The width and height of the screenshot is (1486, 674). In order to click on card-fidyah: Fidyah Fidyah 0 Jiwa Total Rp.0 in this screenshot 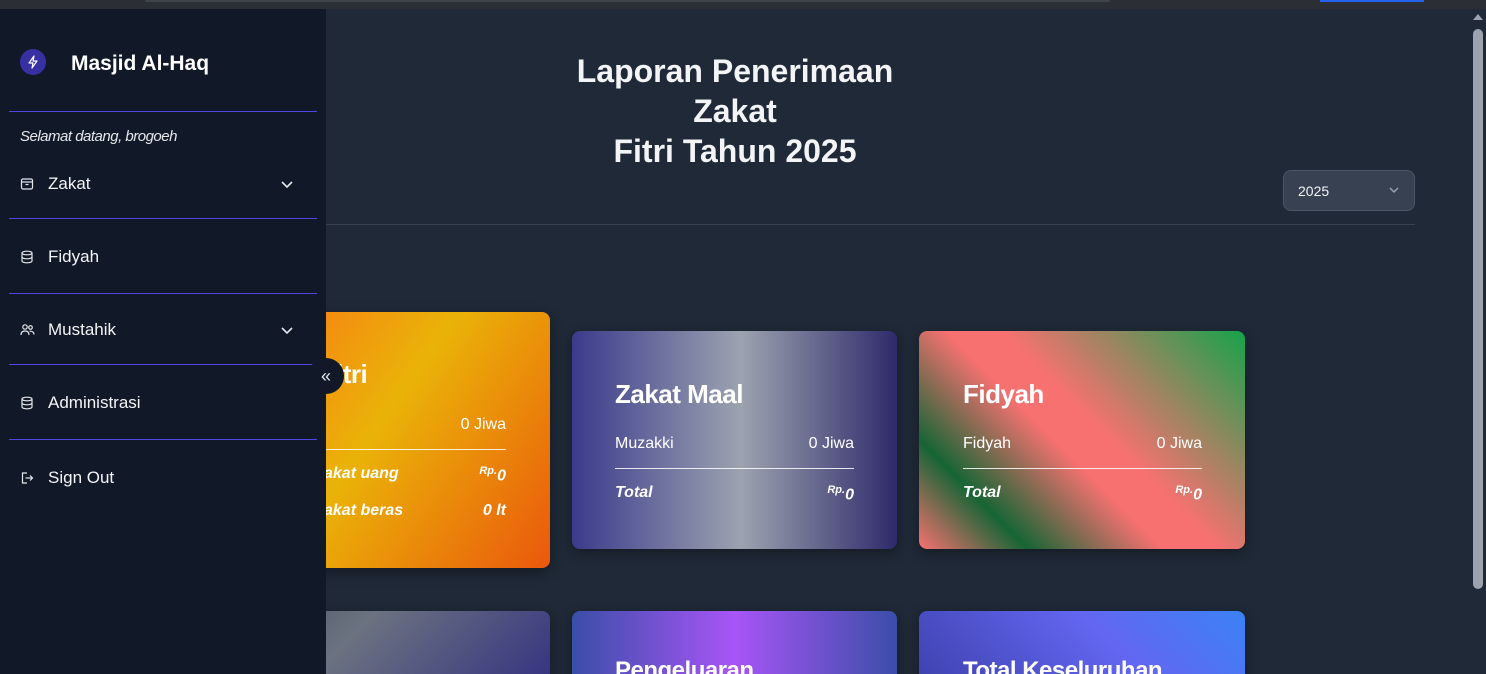, I will do `click(1082, 440)`.